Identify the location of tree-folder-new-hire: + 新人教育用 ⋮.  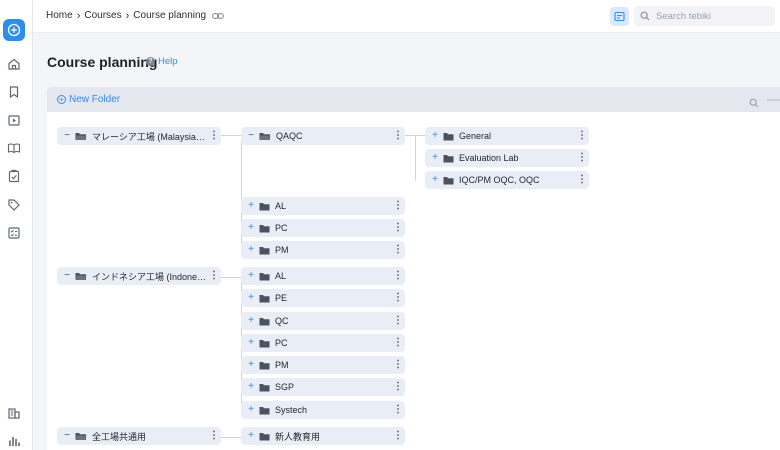
(323, 436).